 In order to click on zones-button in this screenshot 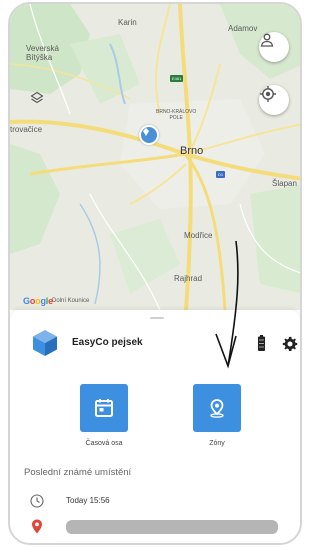, I will do `click(217, 408)`.